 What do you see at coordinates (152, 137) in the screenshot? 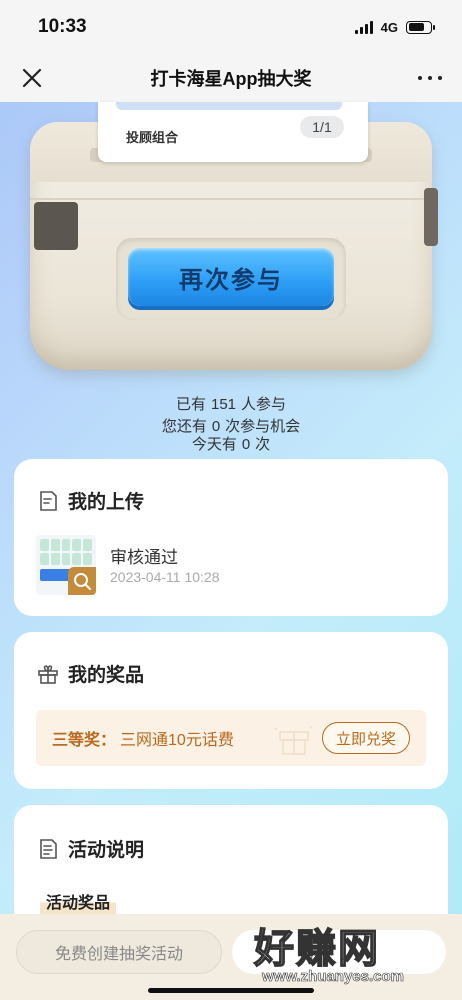
I see `ticket-label: 投顾组合` at bounding box center [152, 137].